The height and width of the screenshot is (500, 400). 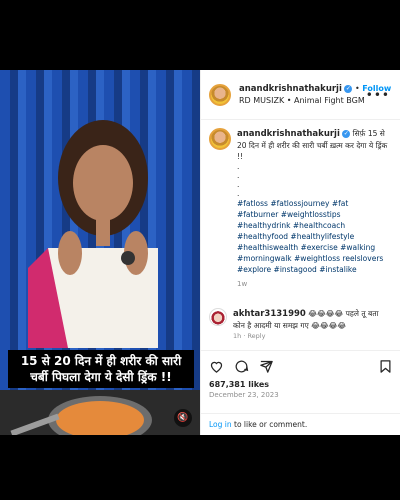 What do you see at coordinates (269, 314) in the screenshot?
I see `commenter-username: akhtar3131990` at bounding box center [269, 314].